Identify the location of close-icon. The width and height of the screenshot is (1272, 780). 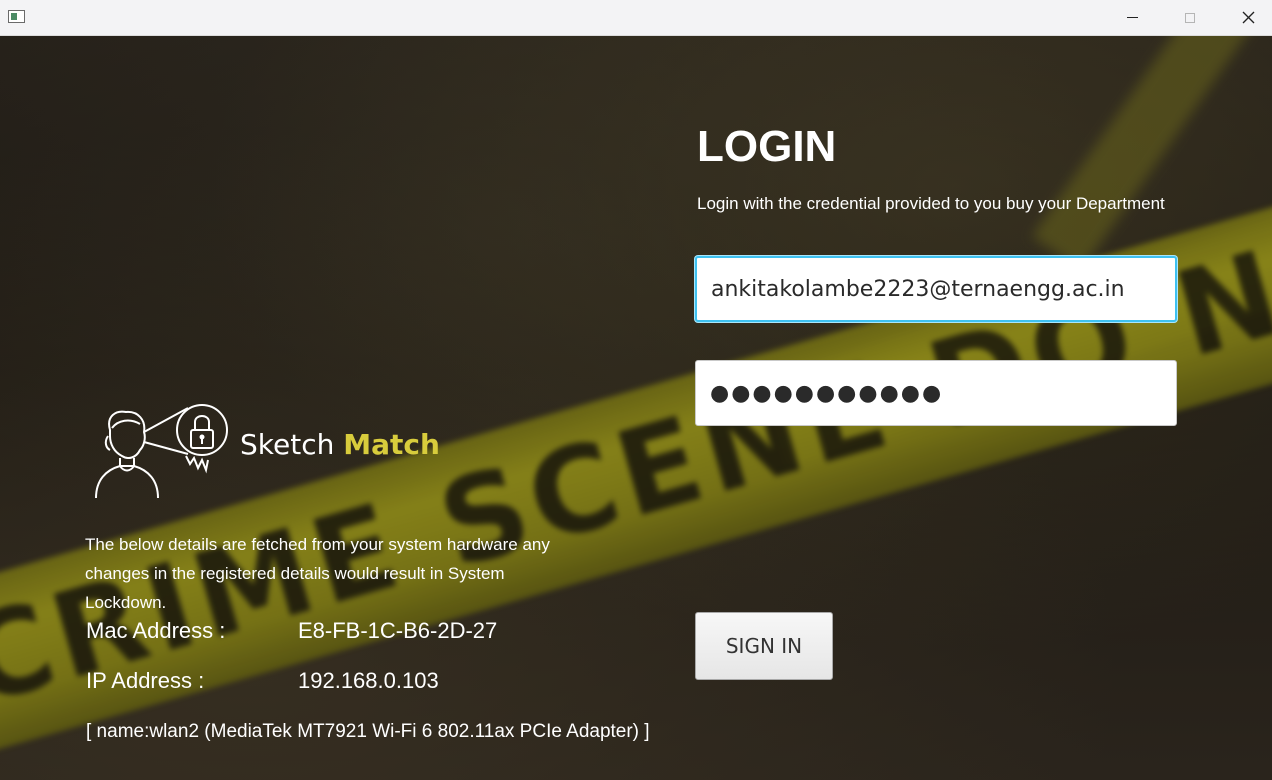
(1248, 17).